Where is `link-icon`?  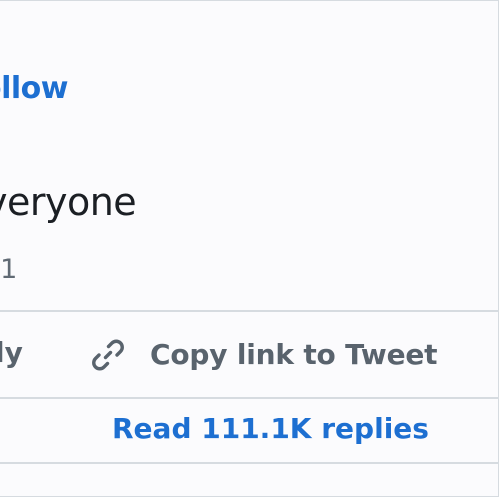 link-icon is located at coordinates (108, 355).